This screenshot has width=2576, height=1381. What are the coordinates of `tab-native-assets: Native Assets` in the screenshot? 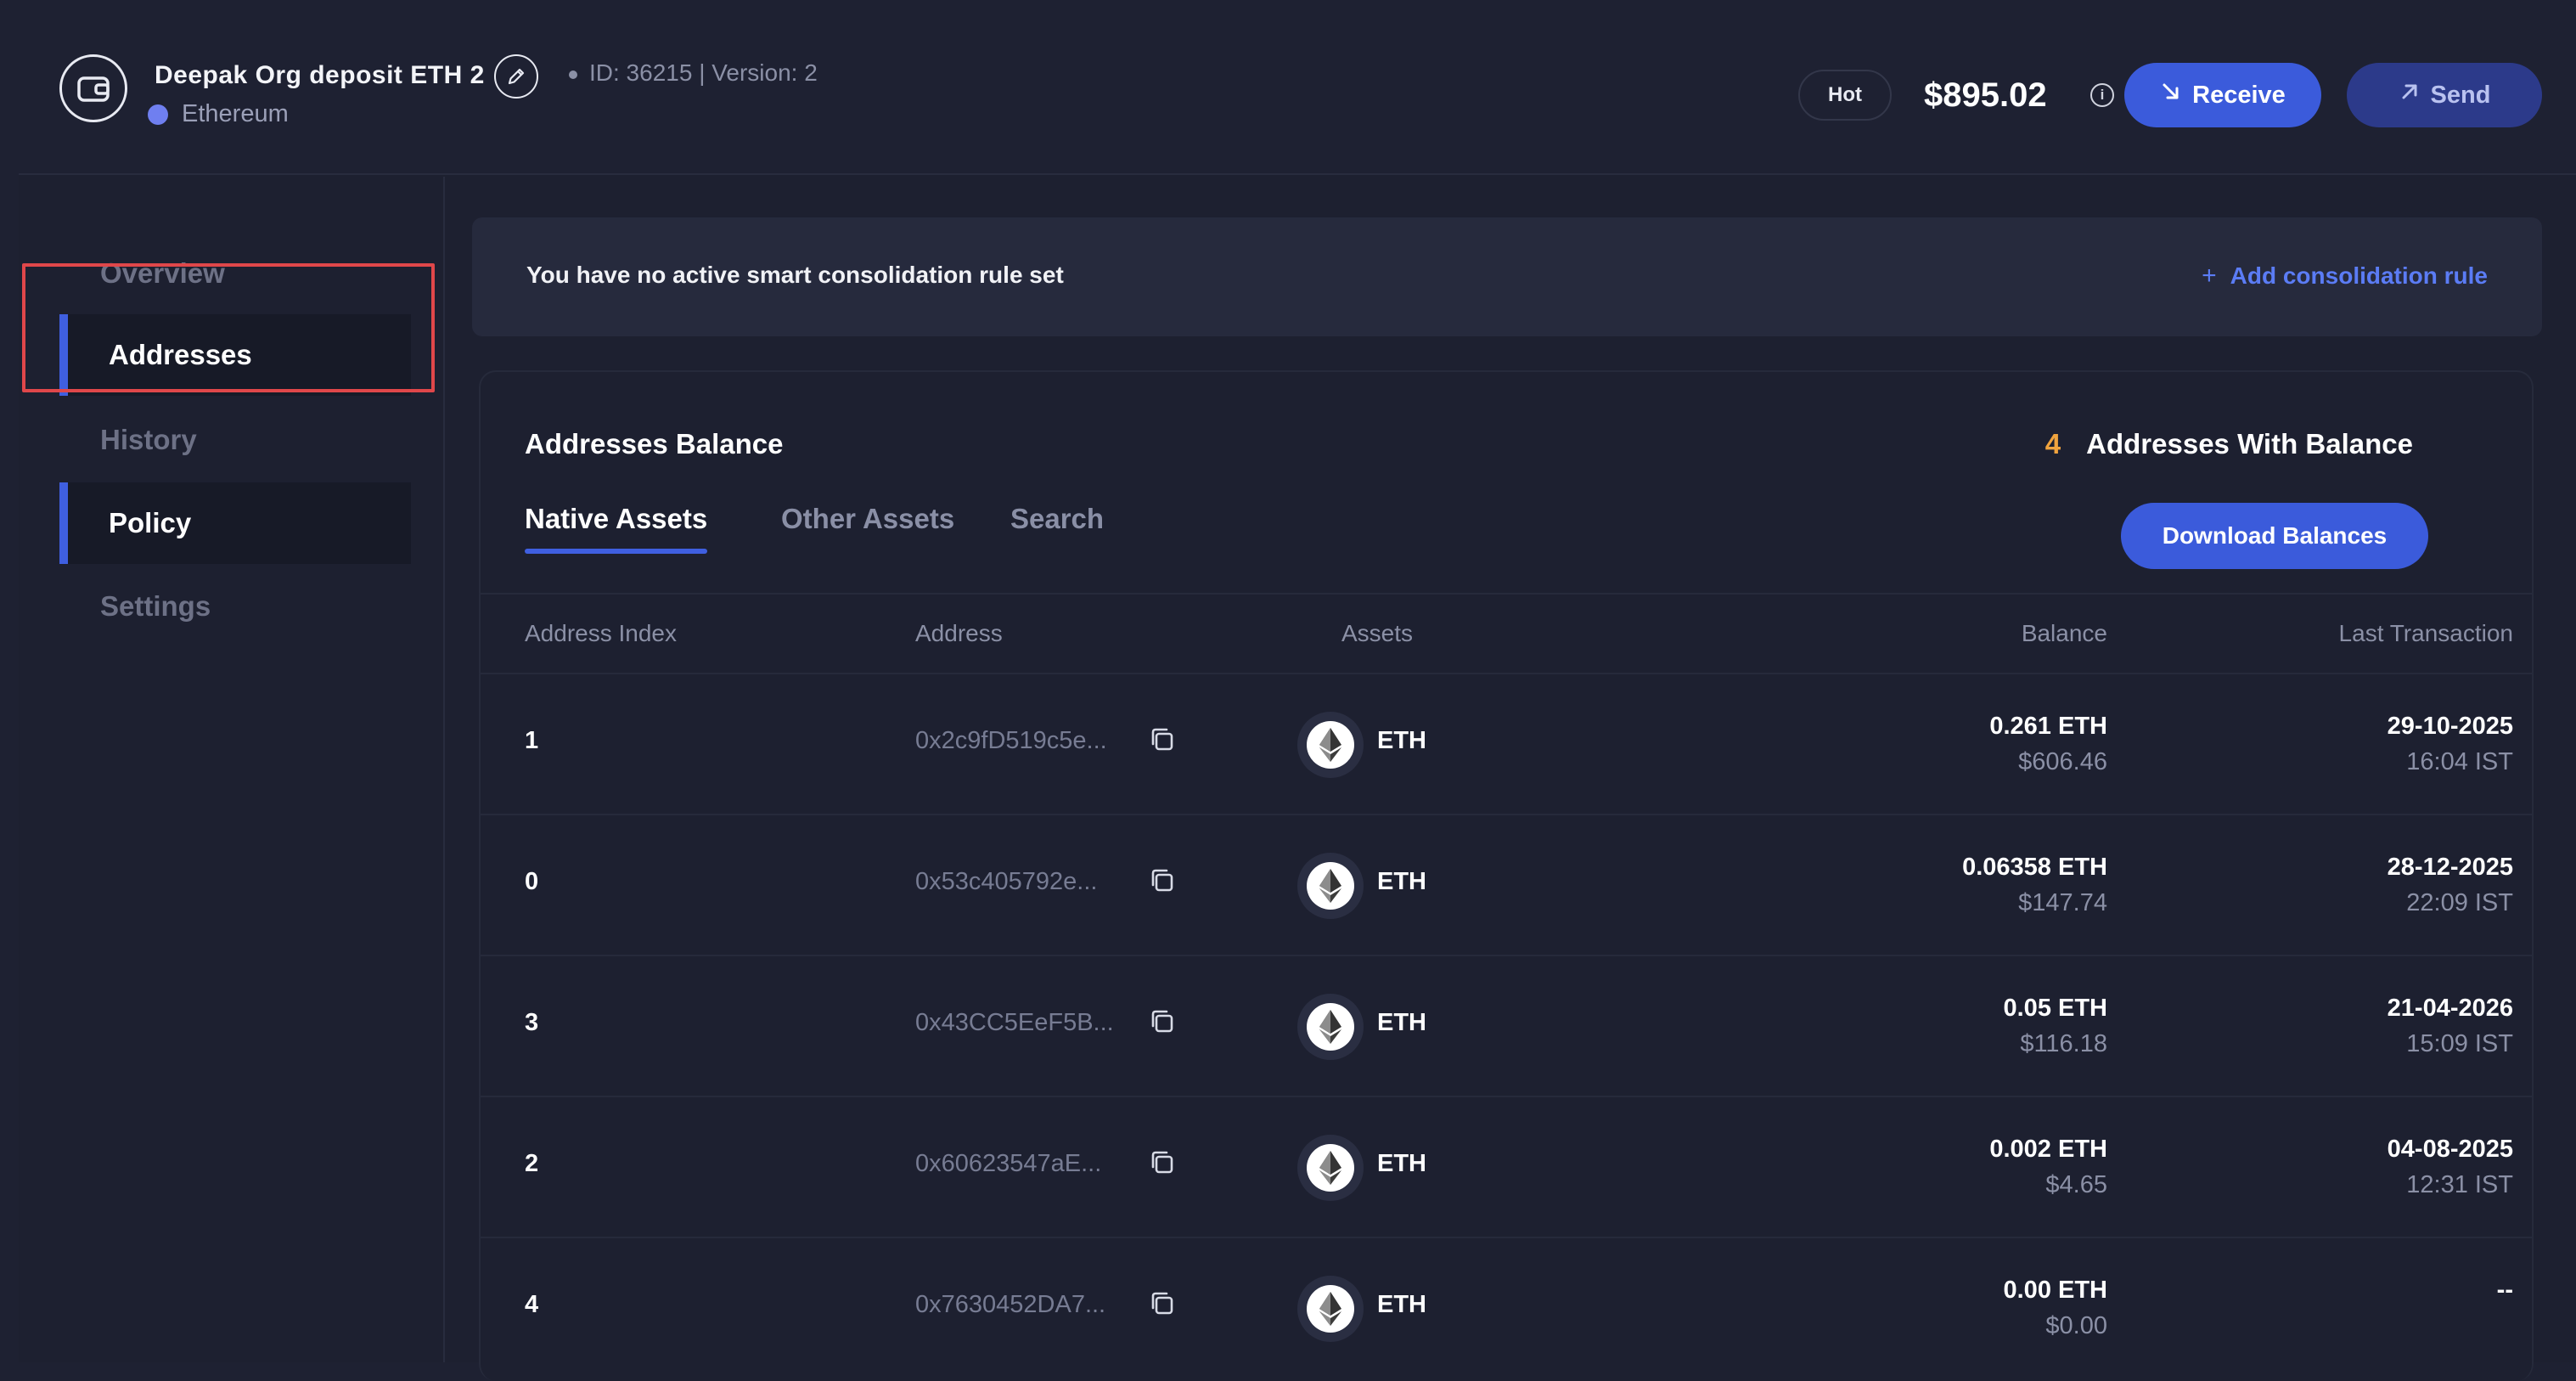 It's located at (616, 528).